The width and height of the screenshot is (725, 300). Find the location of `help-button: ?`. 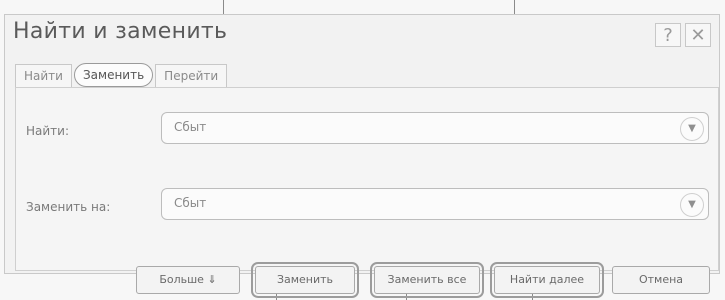

help-button: ? is located at coordinates (668, 35).